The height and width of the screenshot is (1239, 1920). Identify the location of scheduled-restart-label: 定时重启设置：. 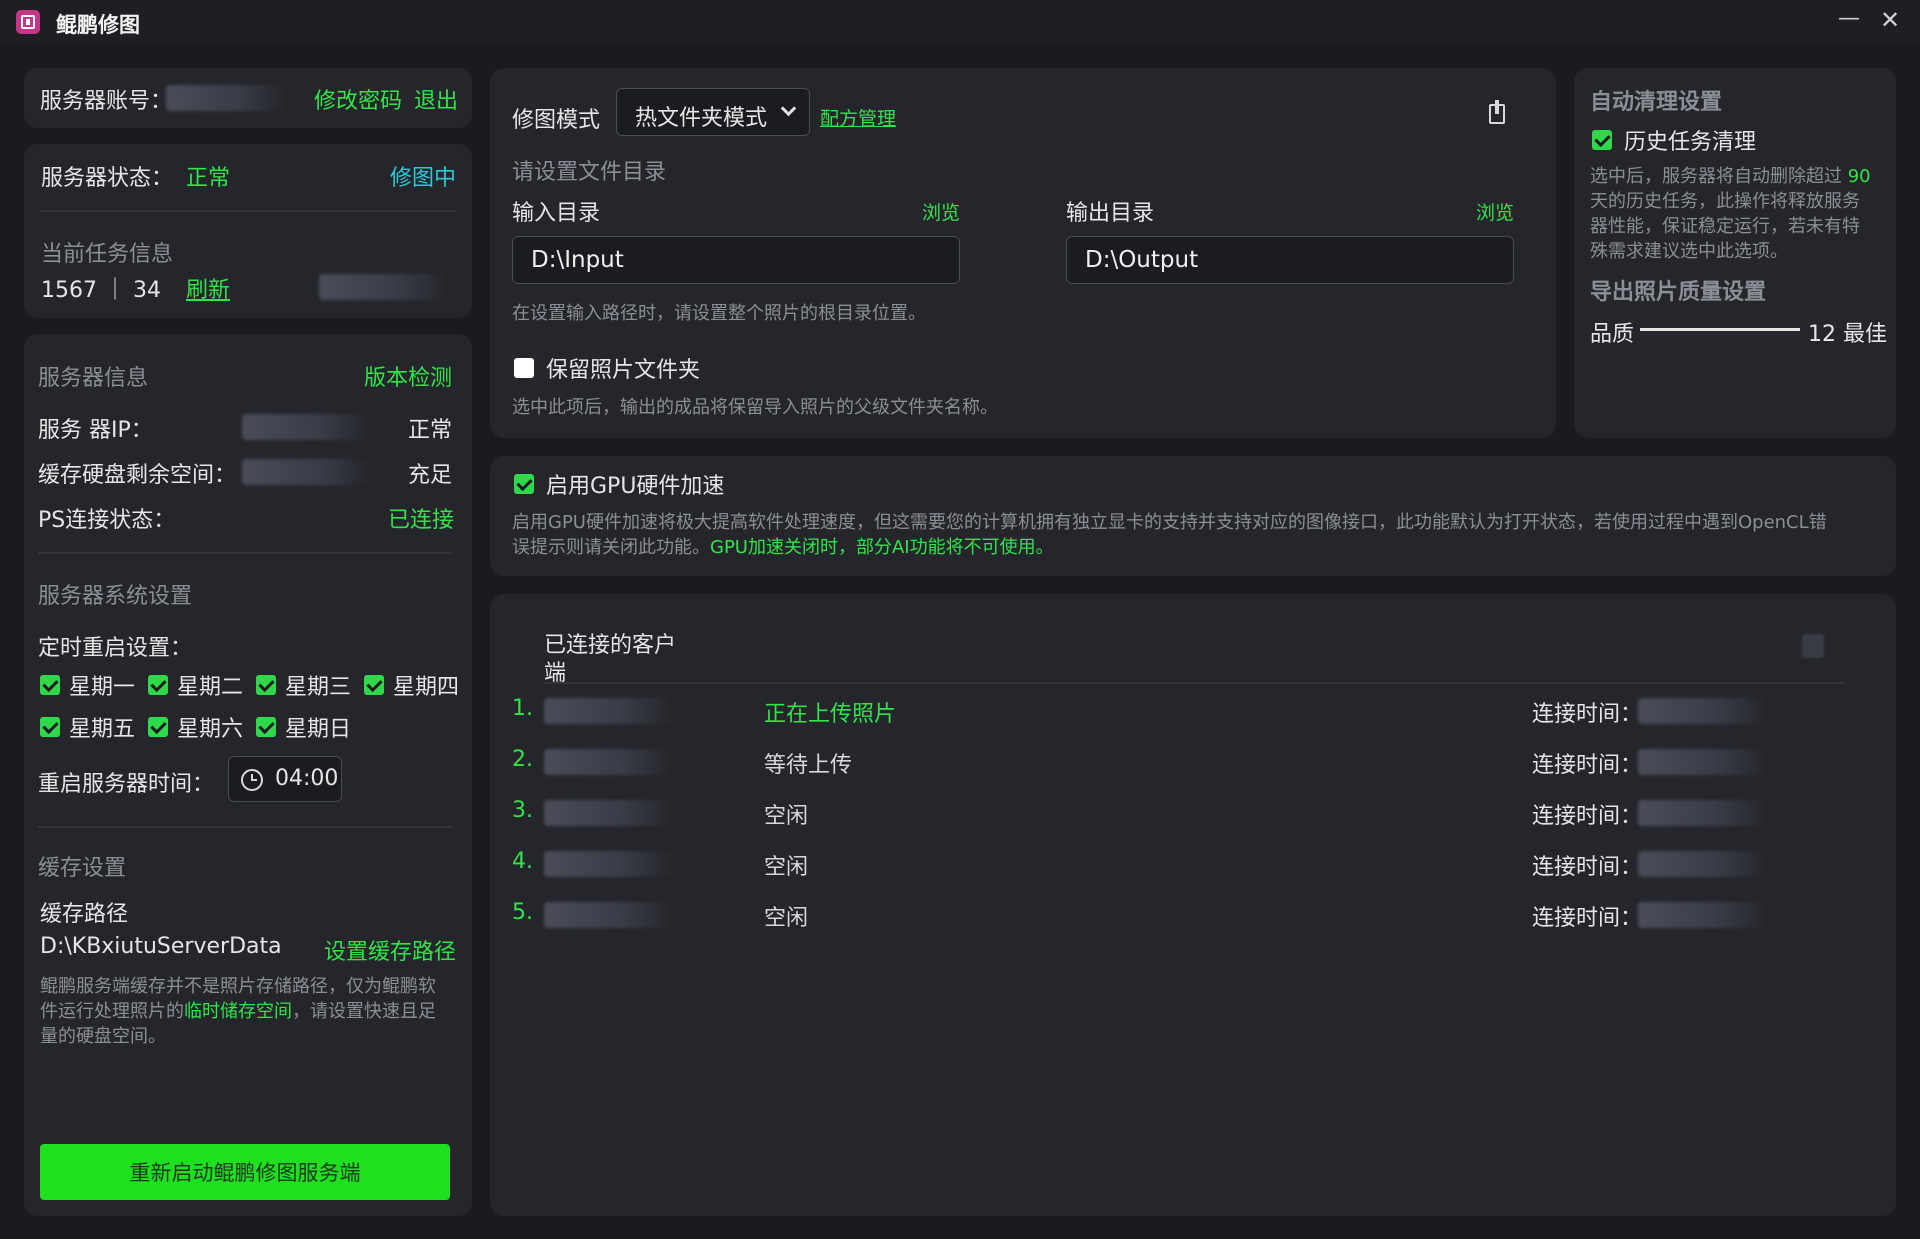
(115, 648).